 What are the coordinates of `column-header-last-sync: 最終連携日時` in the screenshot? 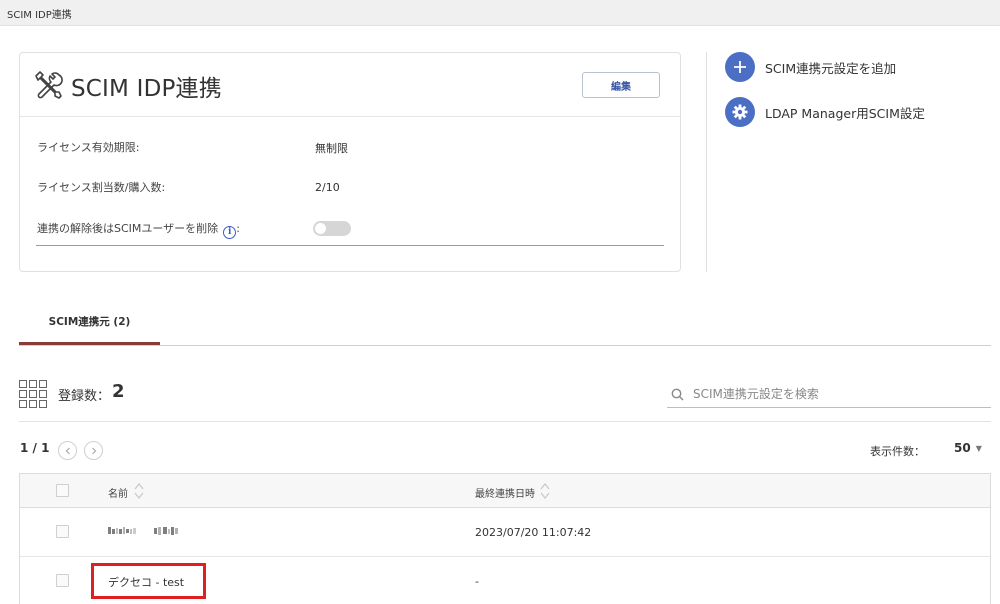 It's located at (505, 492).